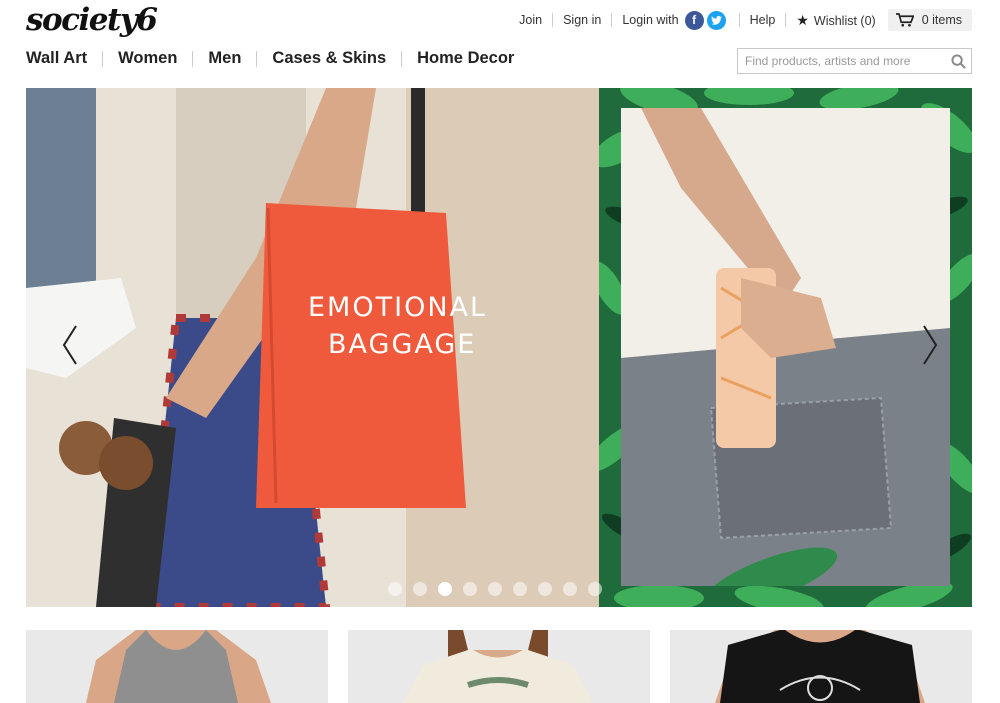 The width and height of the screenshot is (1000, 703). What do you see at coordinates (844, 20) in the screenshot?
I see `wishlist-label: Wishlist (0)` at bounding box center [844, 20].